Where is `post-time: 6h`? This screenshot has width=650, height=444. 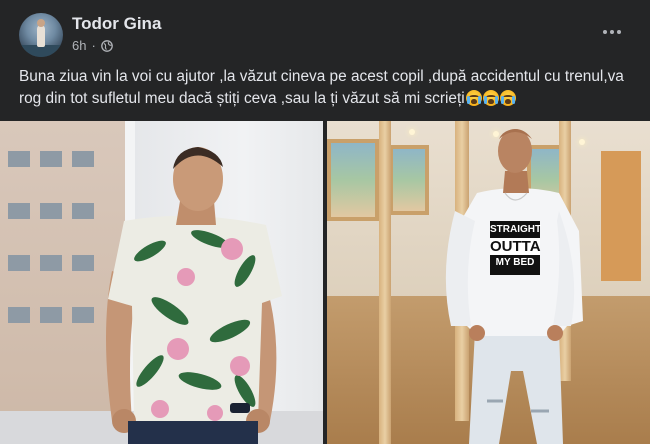 post-time: 6h is located at coordinates (79, 45).